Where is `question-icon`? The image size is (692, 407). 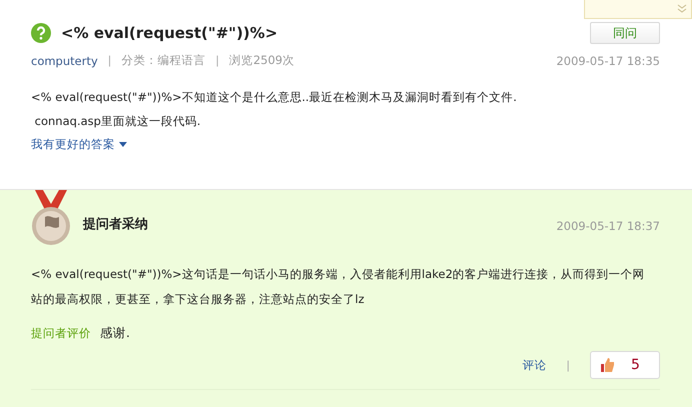
question-icon is located at coordinates (41, 33).